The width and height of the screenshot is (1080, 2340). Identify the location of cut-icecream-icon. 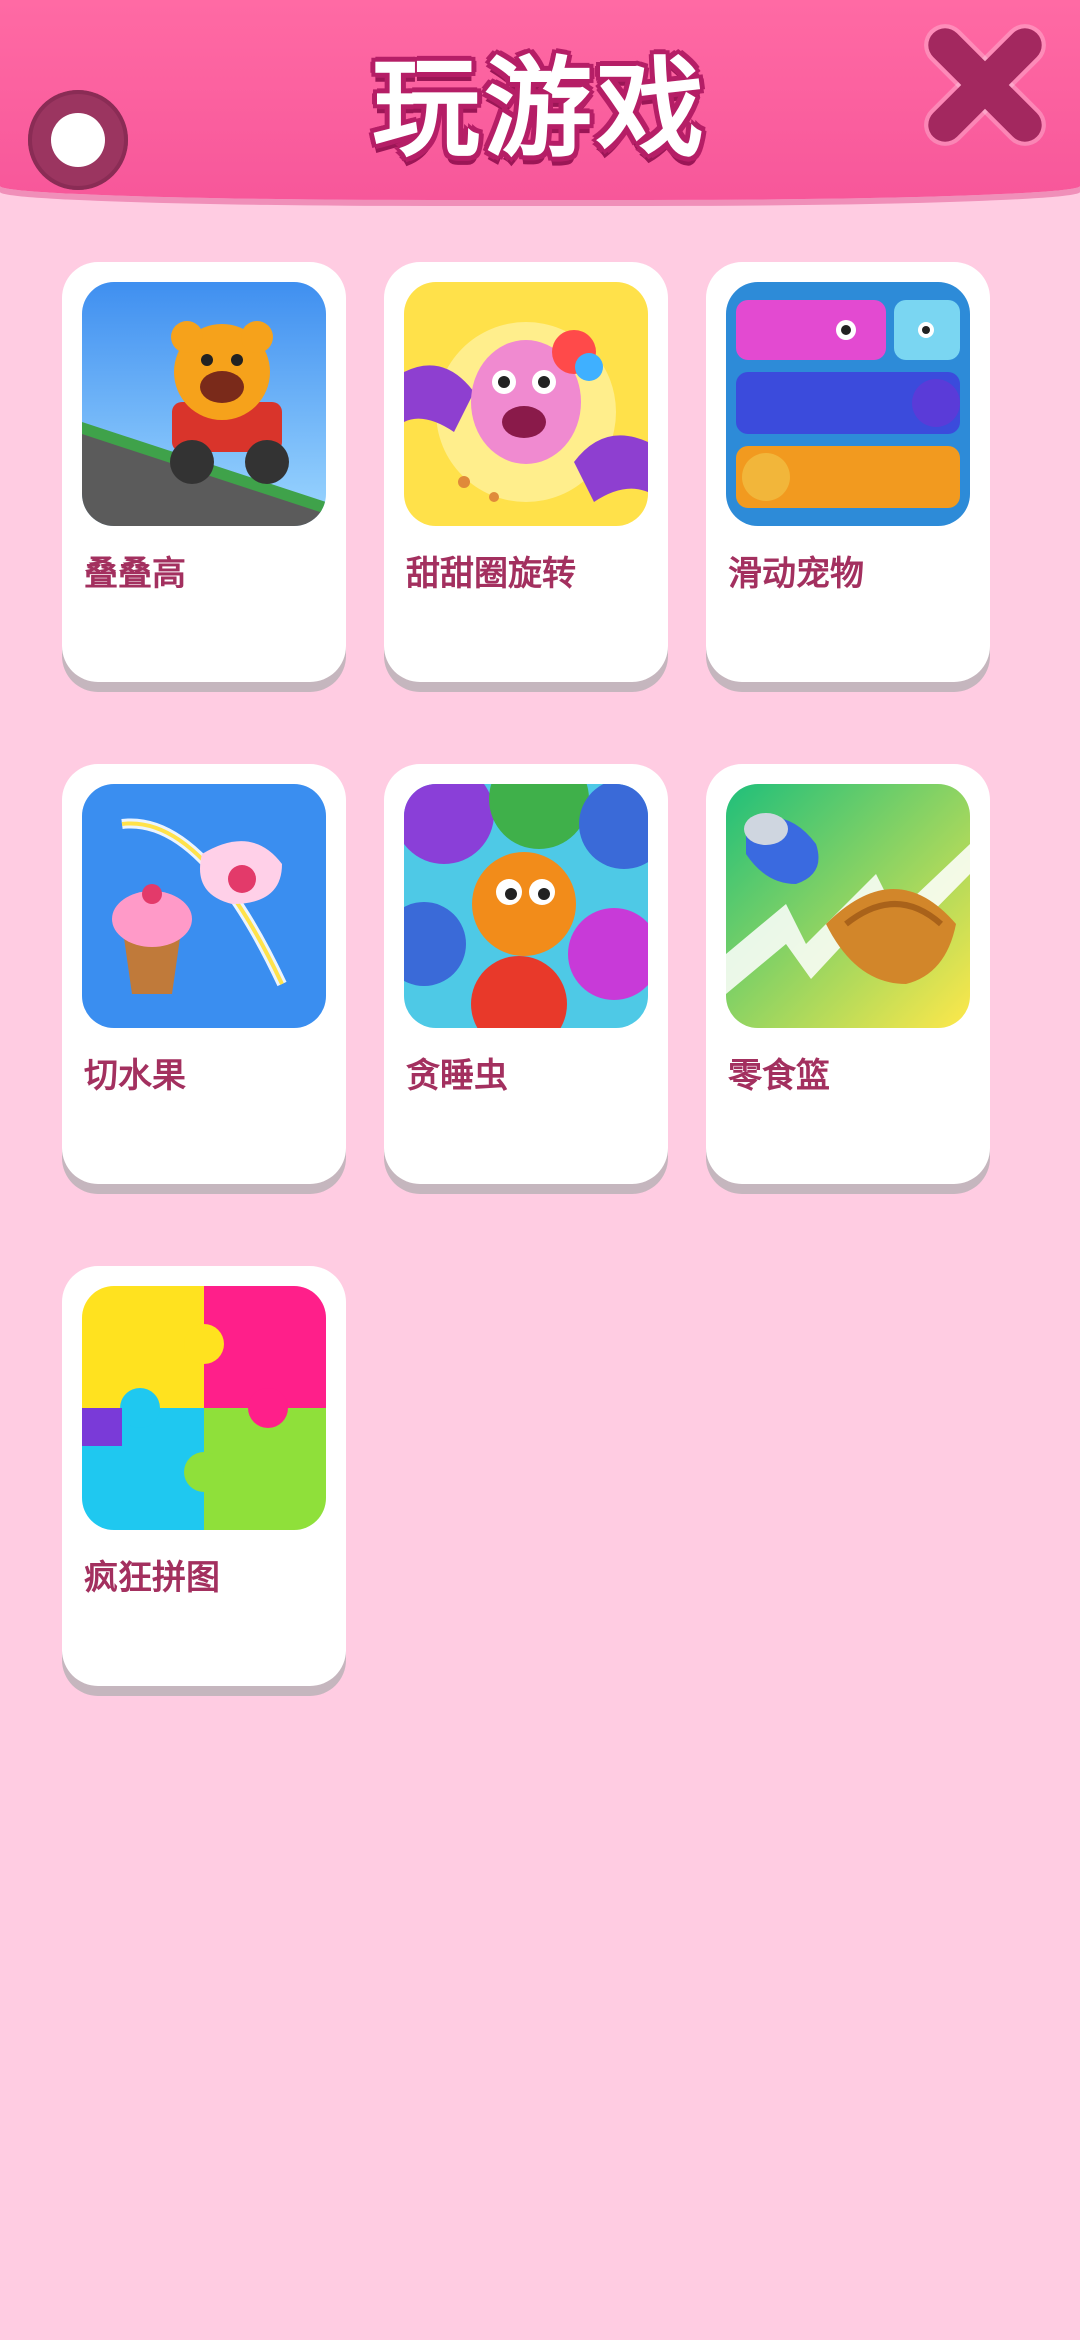
(204, 906).